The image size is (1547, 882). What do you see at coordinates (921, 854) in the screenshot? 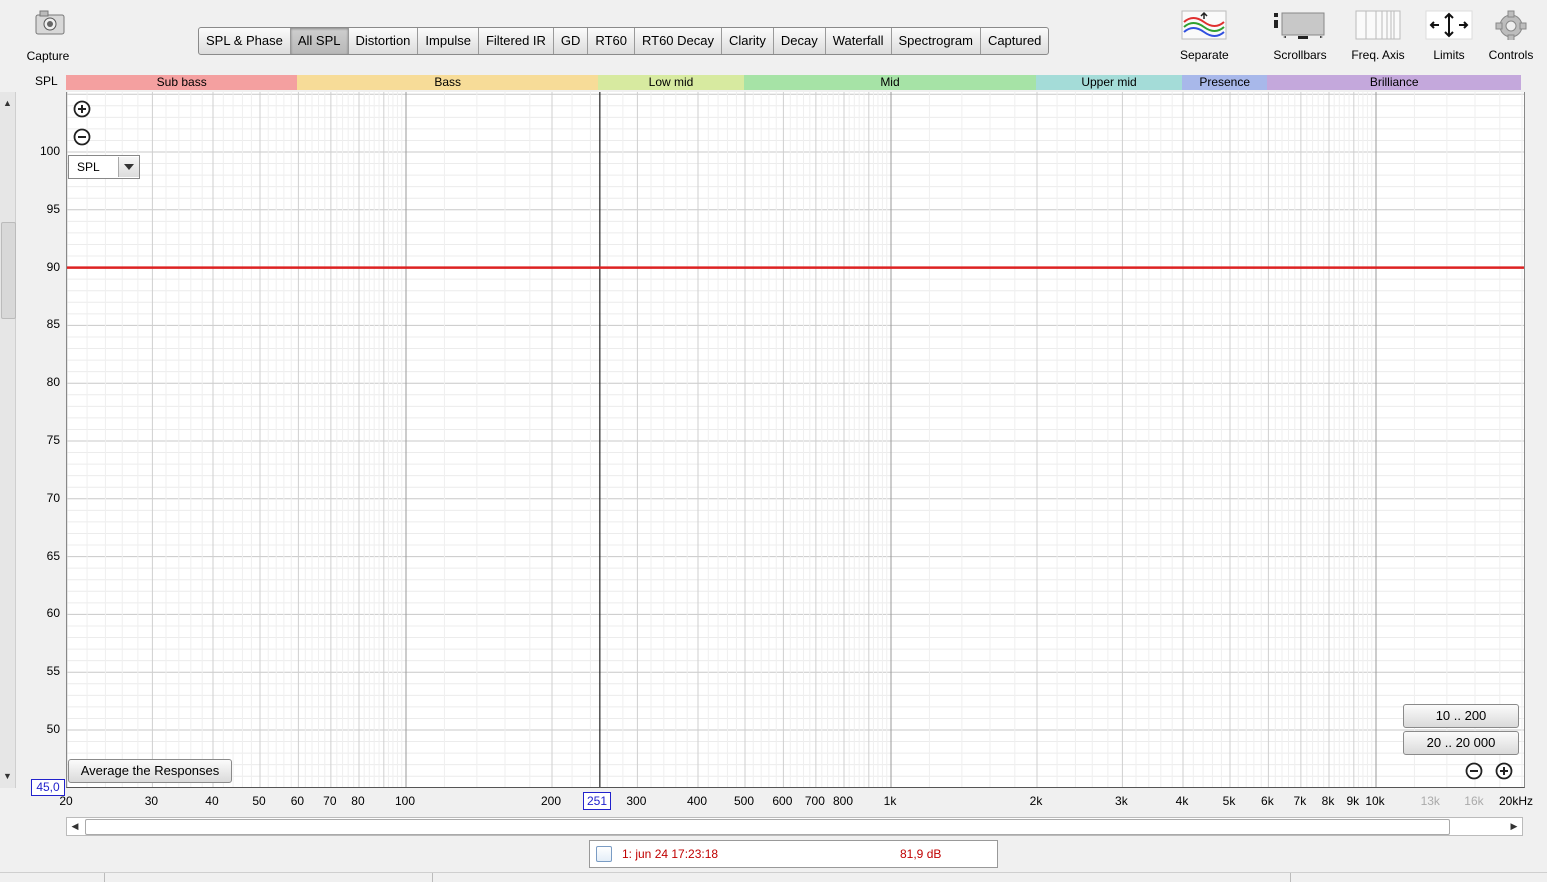
I see `measurement-value: 81,9 dB` at bounding box center [921, 854].